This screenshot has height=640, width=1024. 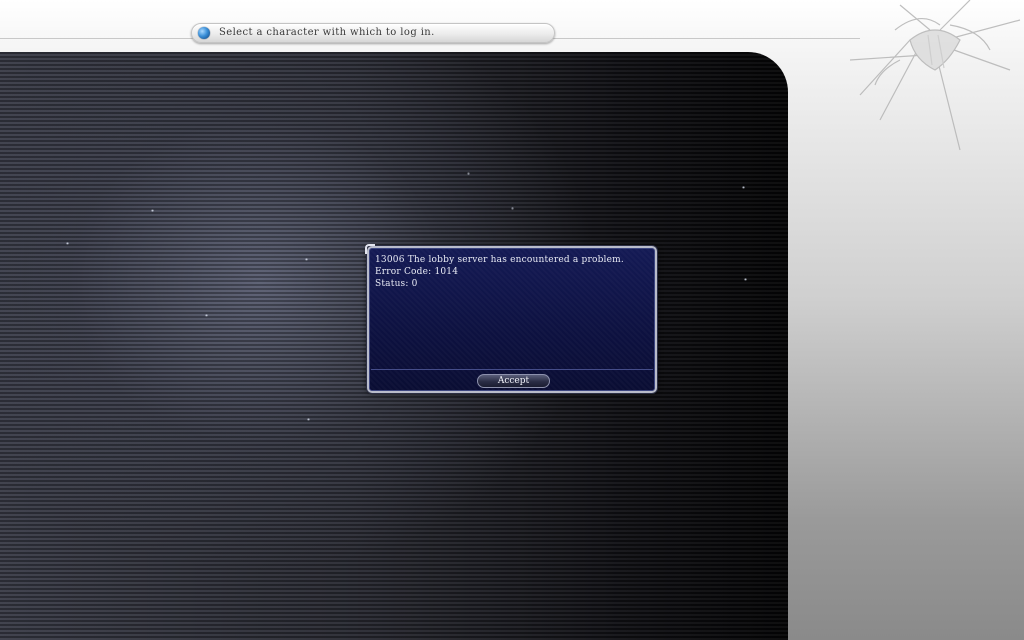 What do you see at coordinates (396, 284) in the screenshot?
I see `status-line: Status: 0` at bounding box center [396, 284].